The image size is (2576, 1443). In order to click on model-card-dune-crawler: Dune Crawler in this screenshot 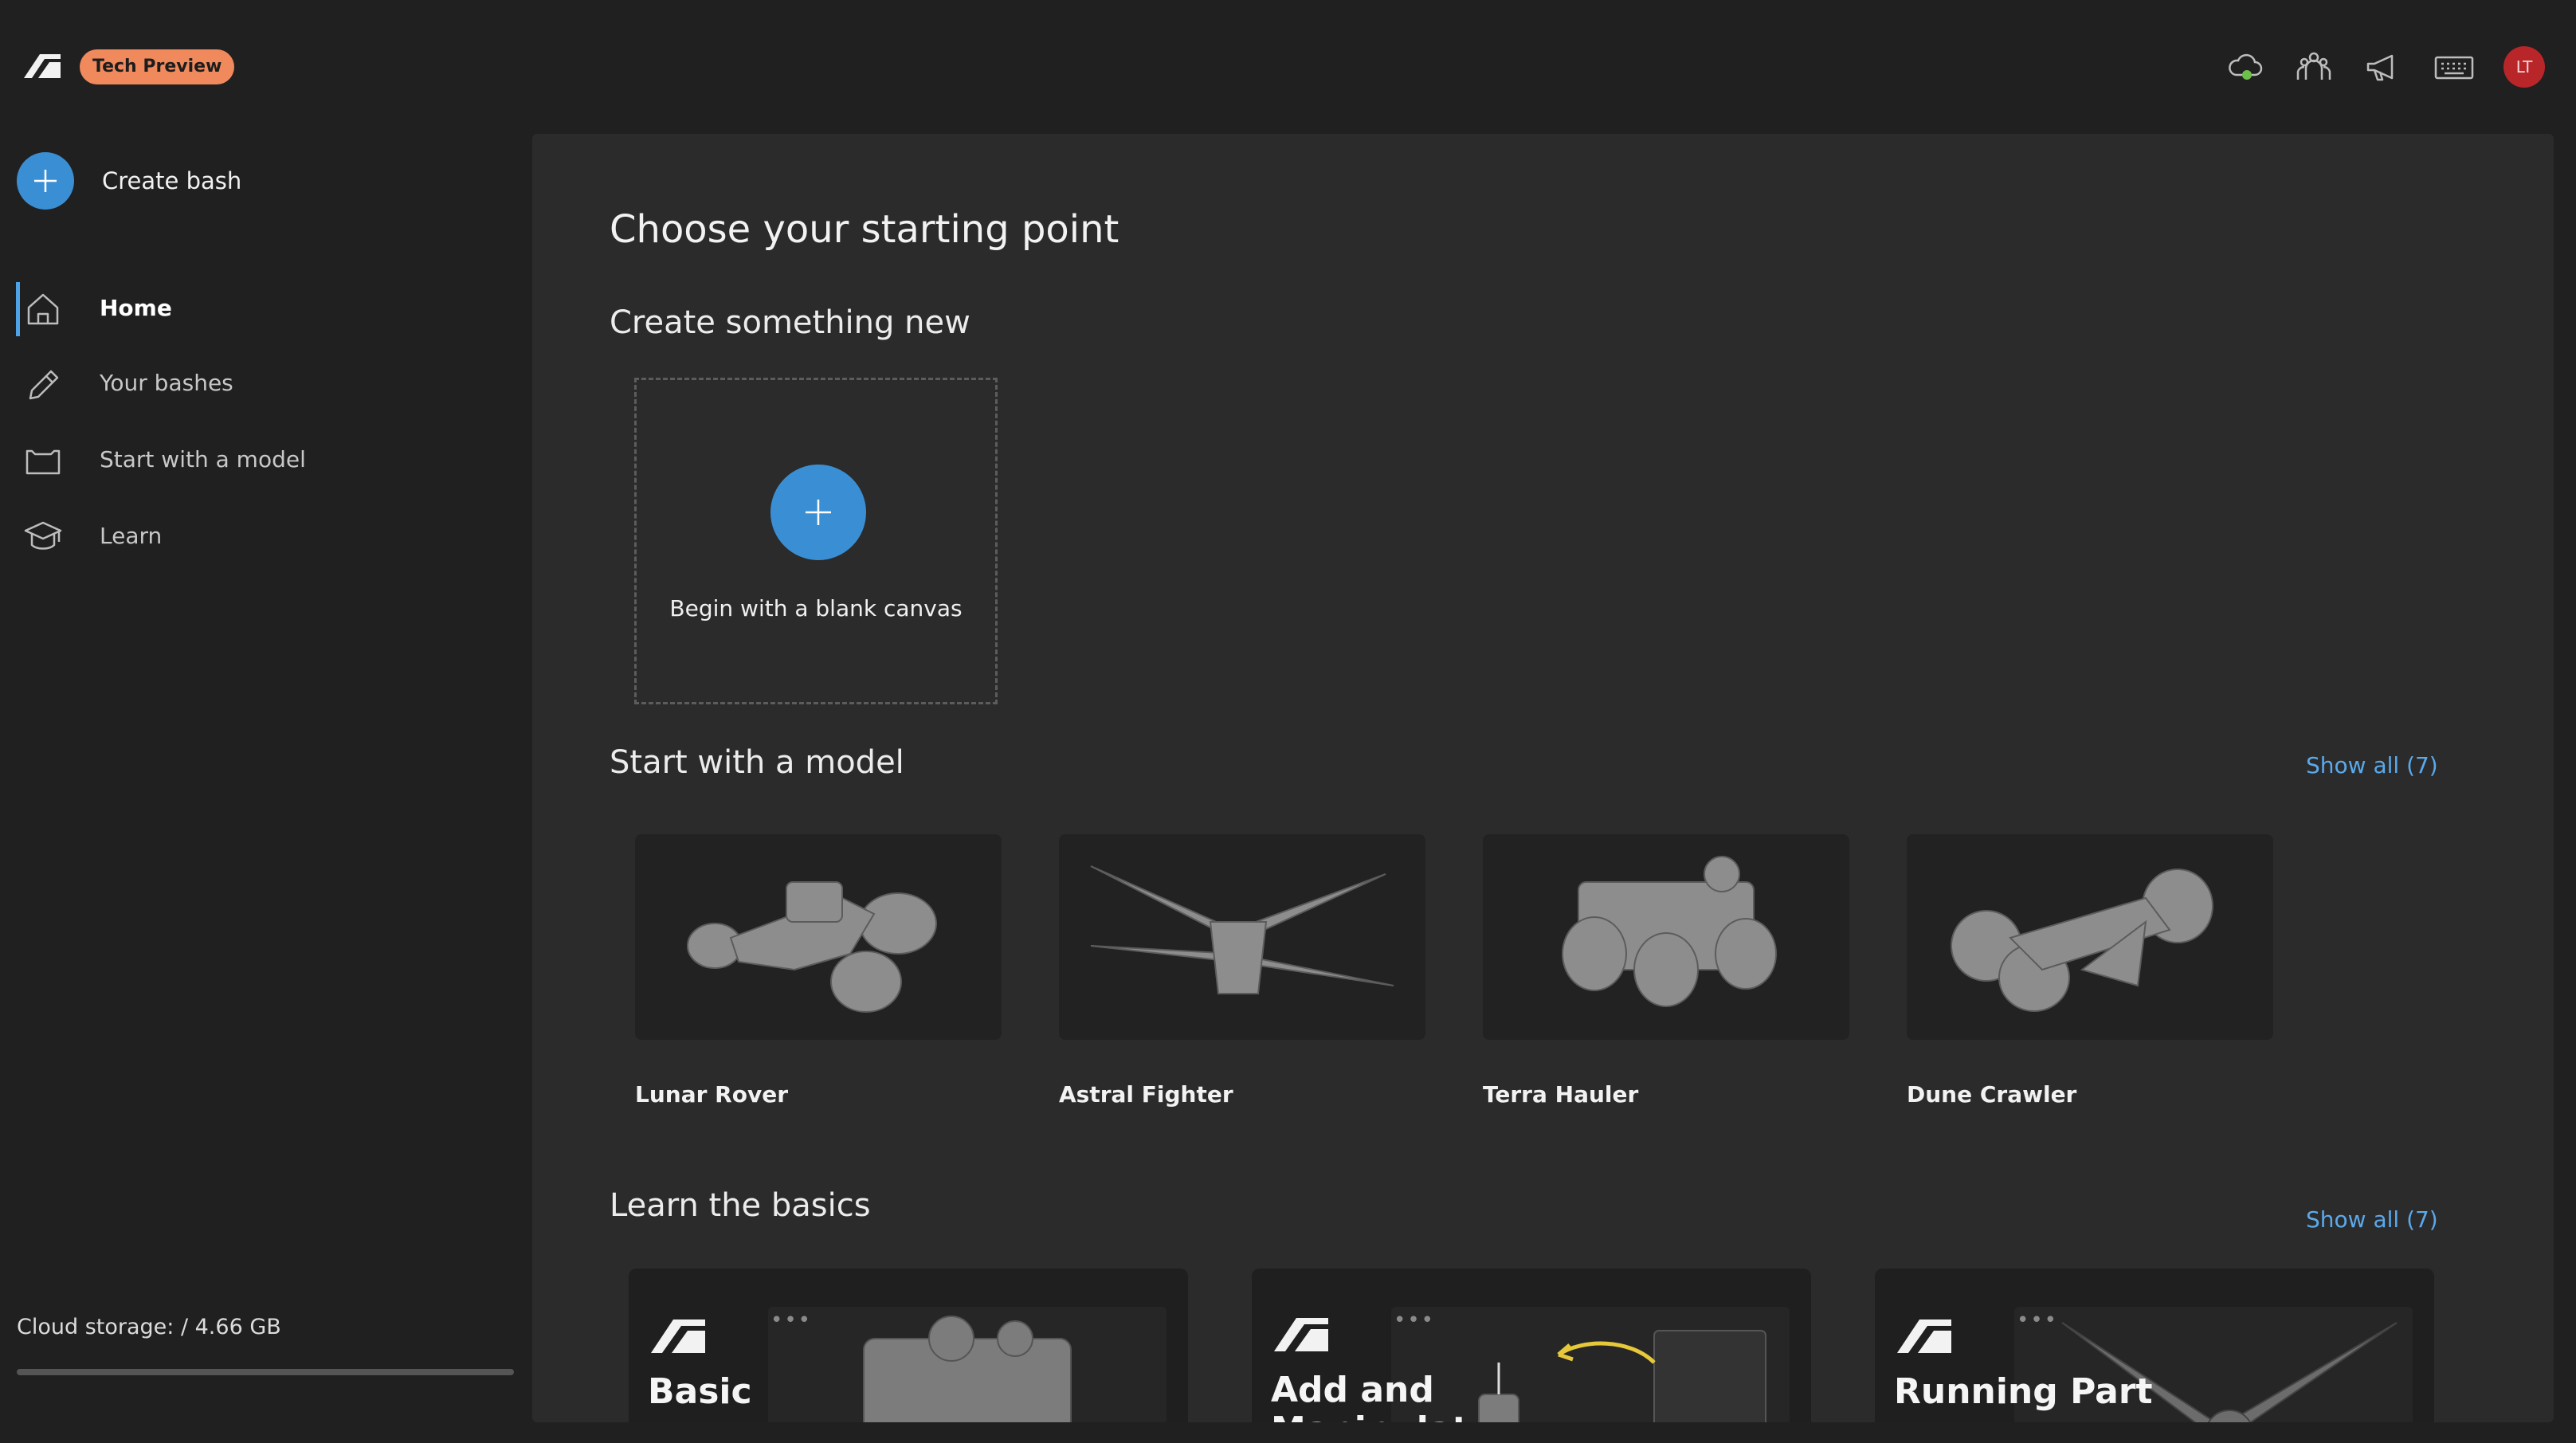, I will do `click(2090, 971)`.